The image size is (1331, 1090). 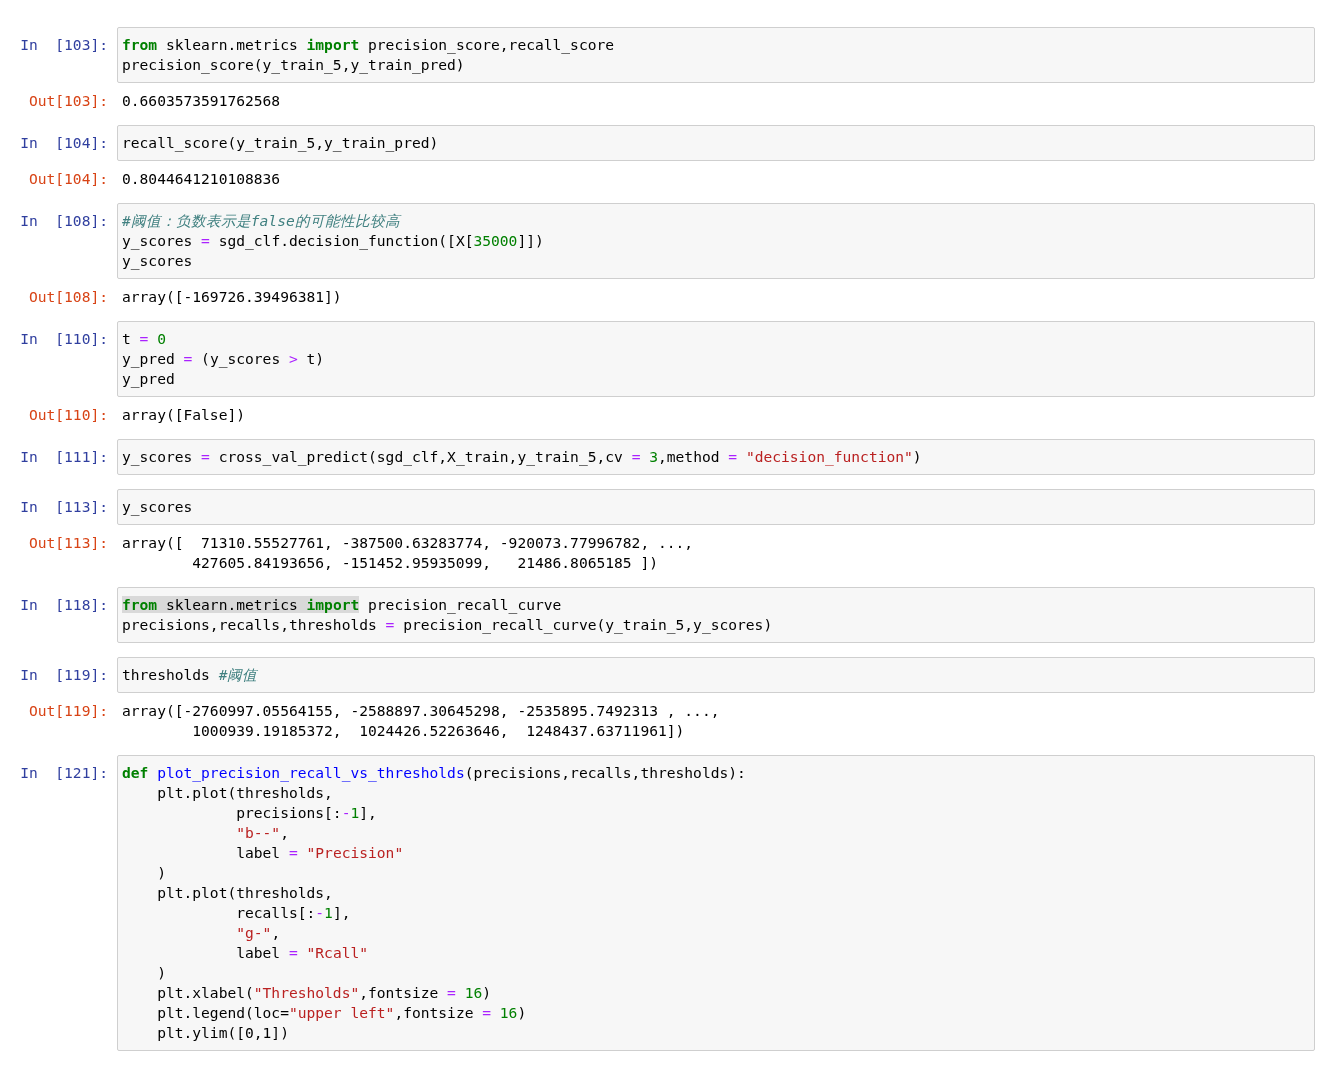 I want to click on input-prompt: In [103]:, so click(x=64, y=45).